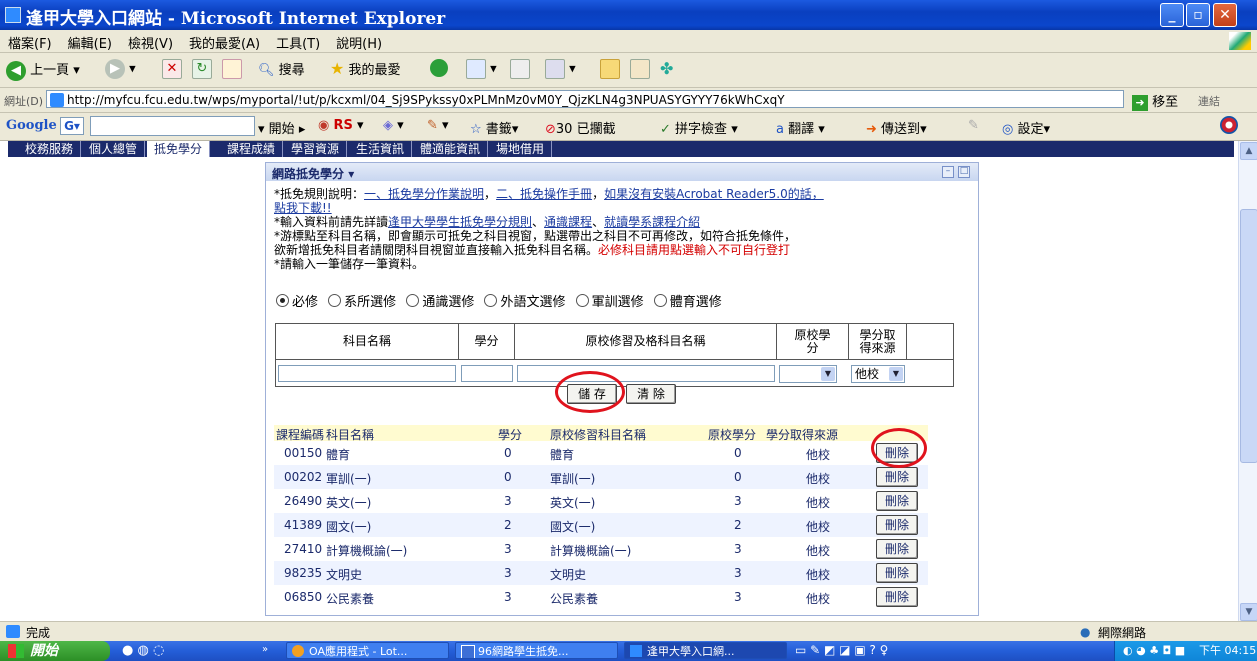  What do you see at coordinates (973, 125) in the screenshot?
I see `pencil-button: ✎` at bounding box center [973, 125].